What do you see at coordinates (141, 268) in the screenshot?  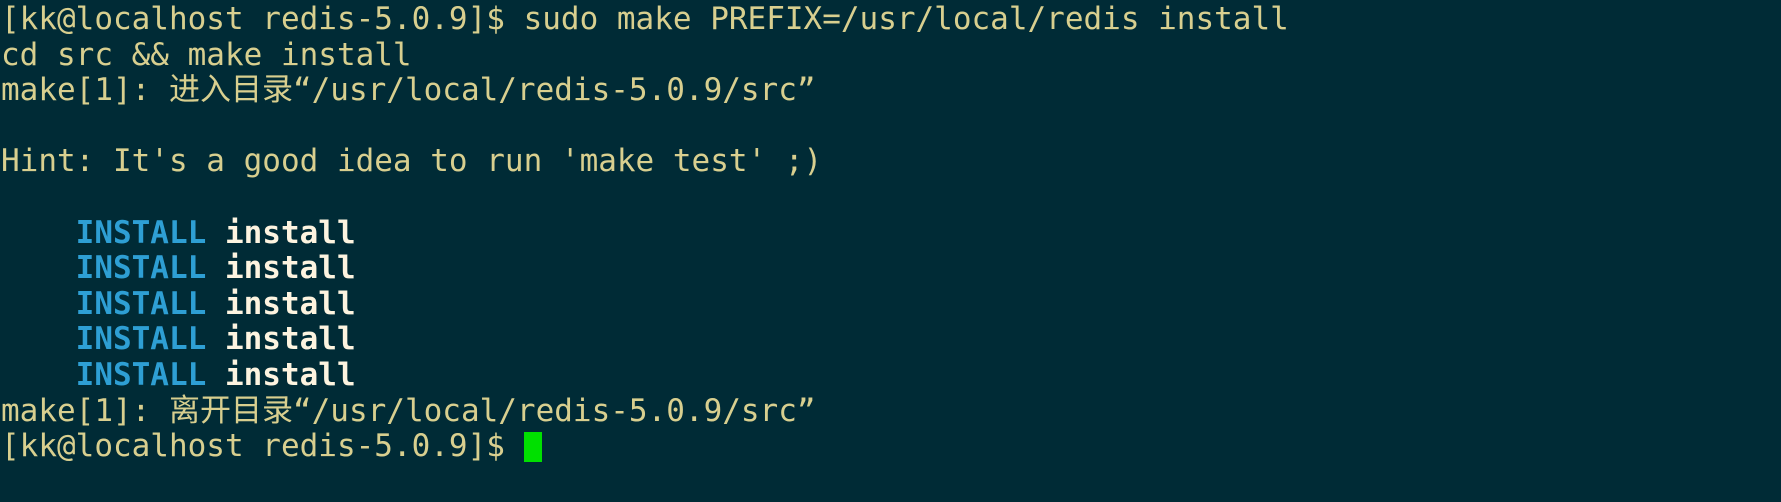 I see `line-8-install-2-seg-1: INSTALL` at bounding box center [141, 268].